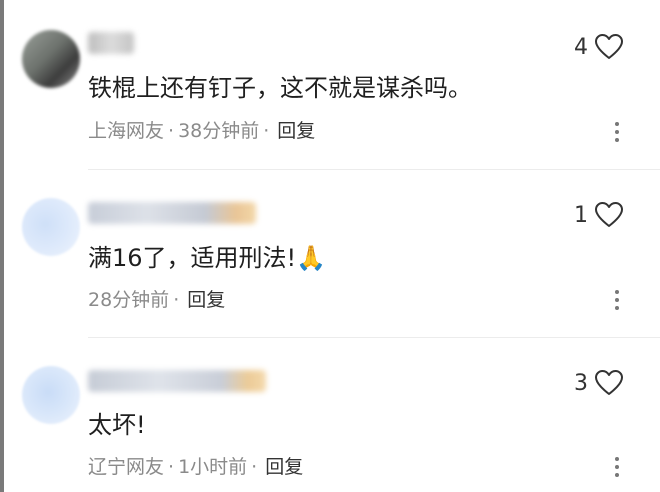 The height and width of the screenshot is (492, 660). Describe the element at coordinates (213, 467) in the screenshot. I see `comment-time: 1小时前` at that location.